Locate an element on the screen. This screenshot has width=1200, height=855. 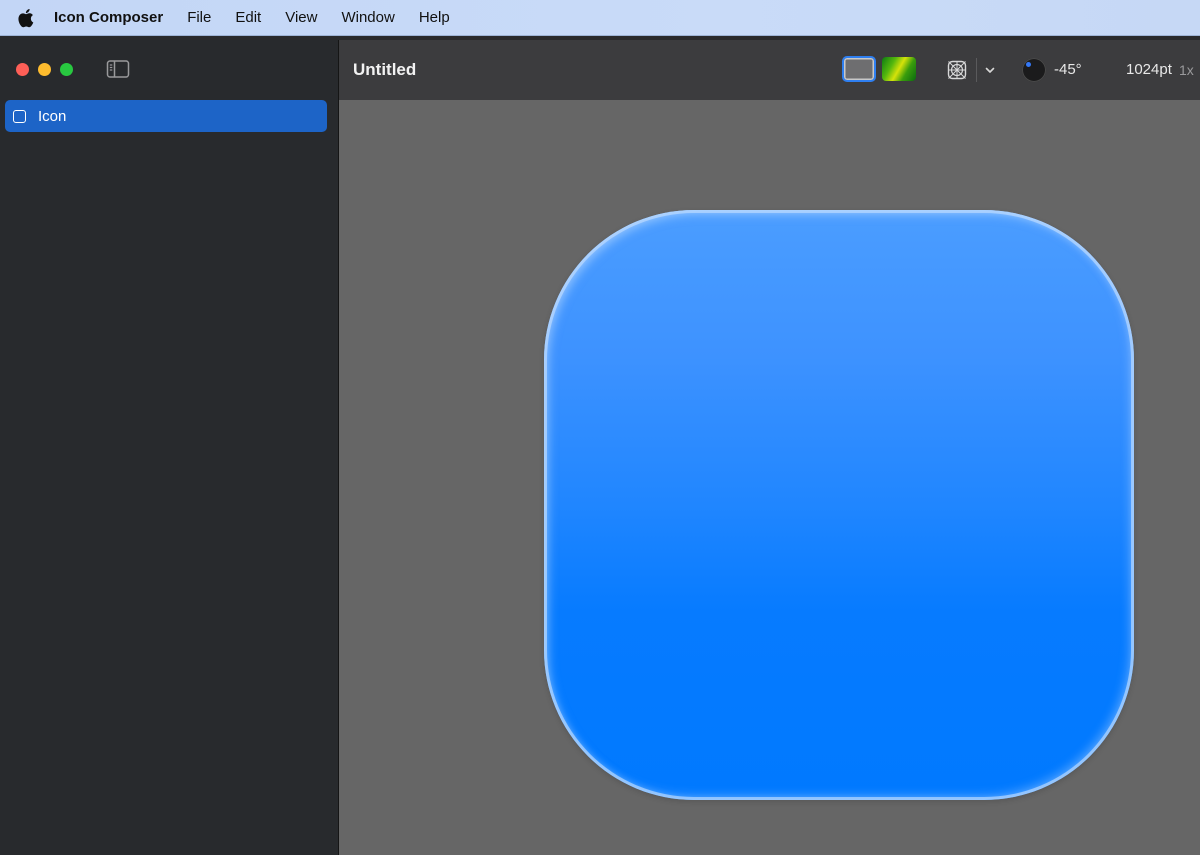
document-title: Untitled is located at coordinates (384, 70).